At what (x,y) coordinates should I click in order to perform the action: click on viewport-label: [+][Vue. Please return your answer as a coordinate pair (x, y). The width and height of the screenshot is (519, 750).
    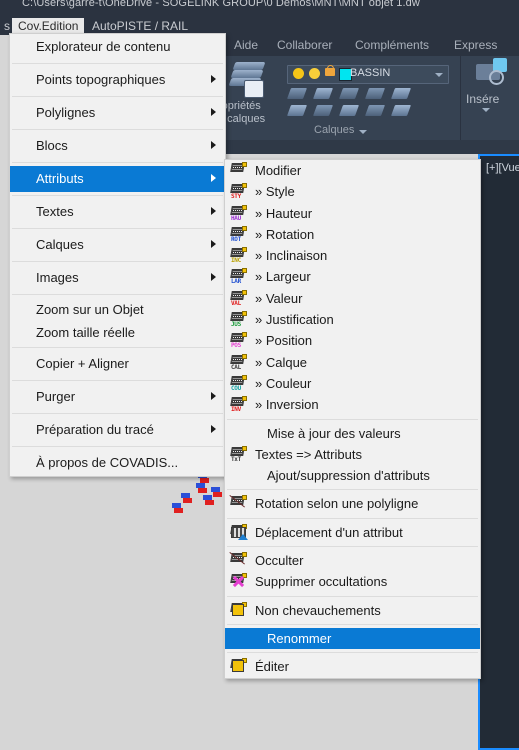
    Looking at the image, I should click on (502, 168).